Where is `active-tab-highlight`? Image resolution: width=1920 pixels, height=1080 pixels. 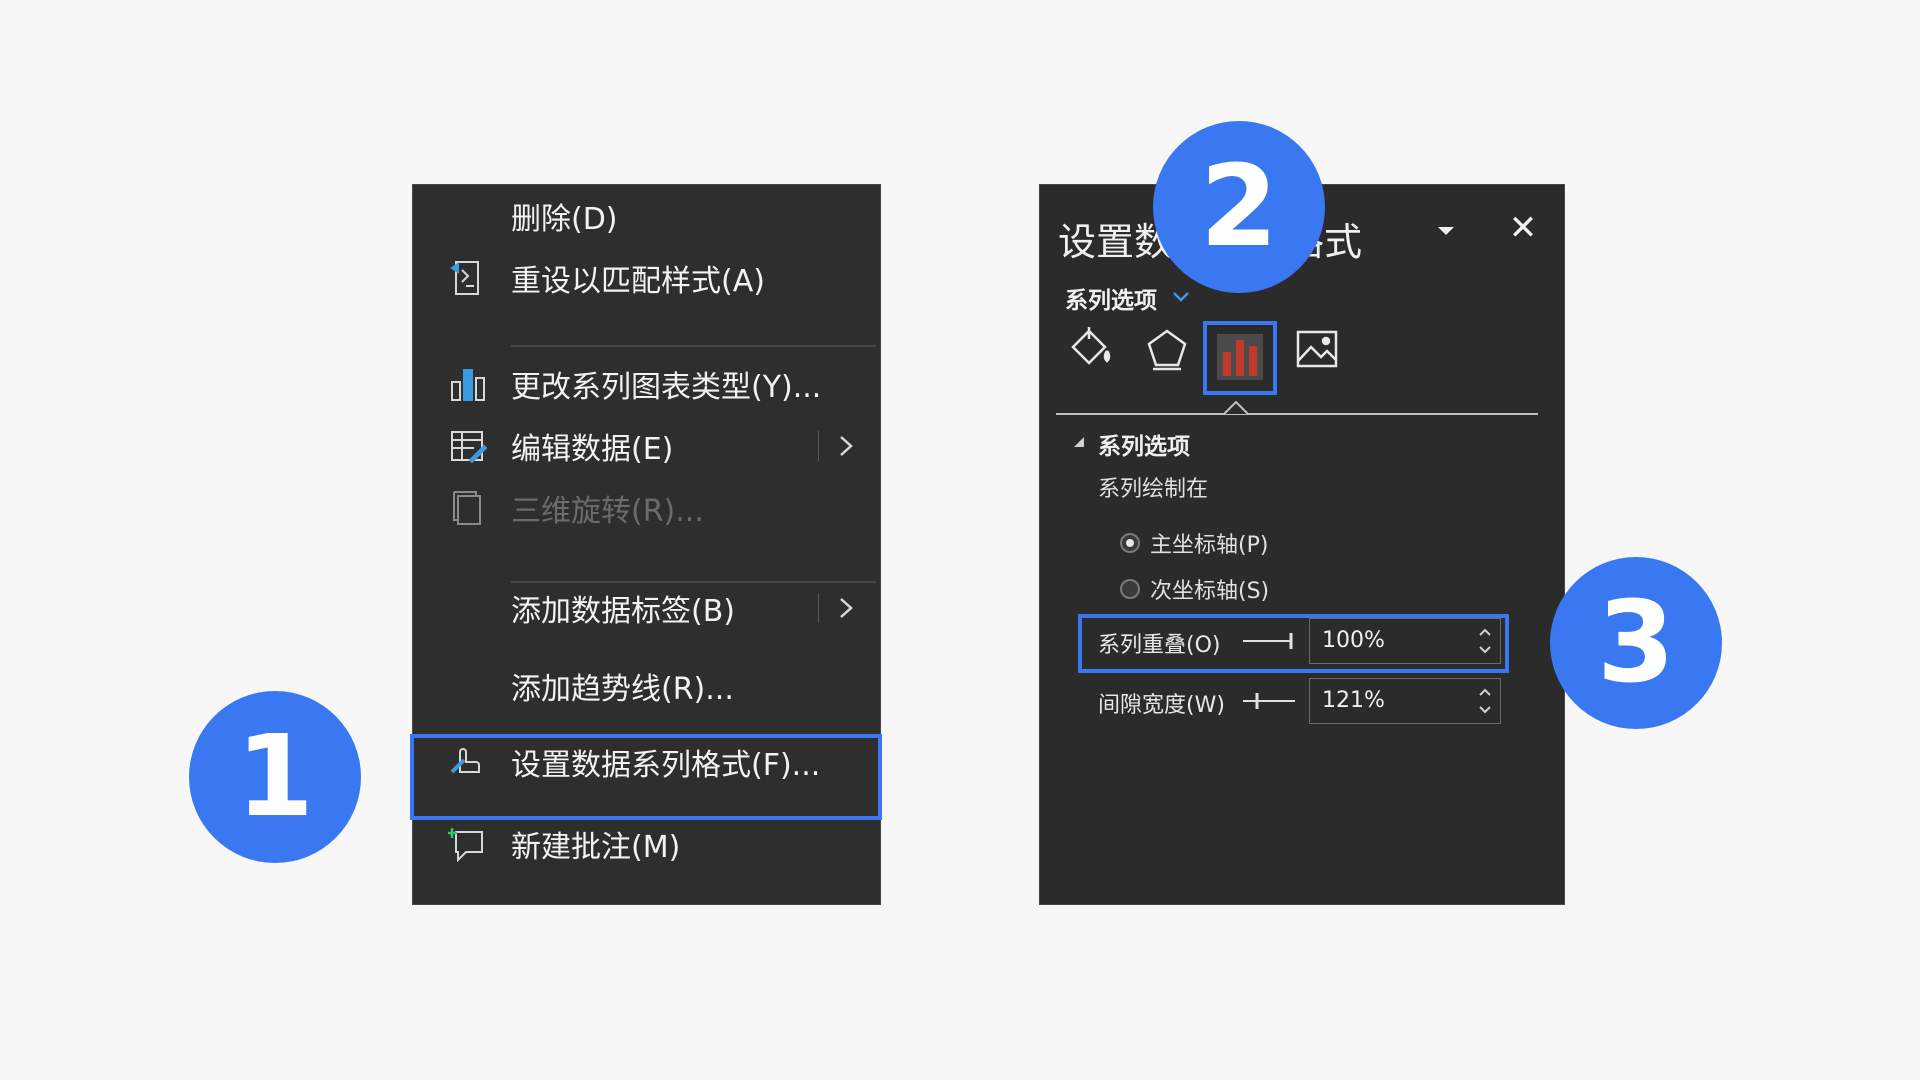
active-tab-highlight is located at coordinates (1240, 358).